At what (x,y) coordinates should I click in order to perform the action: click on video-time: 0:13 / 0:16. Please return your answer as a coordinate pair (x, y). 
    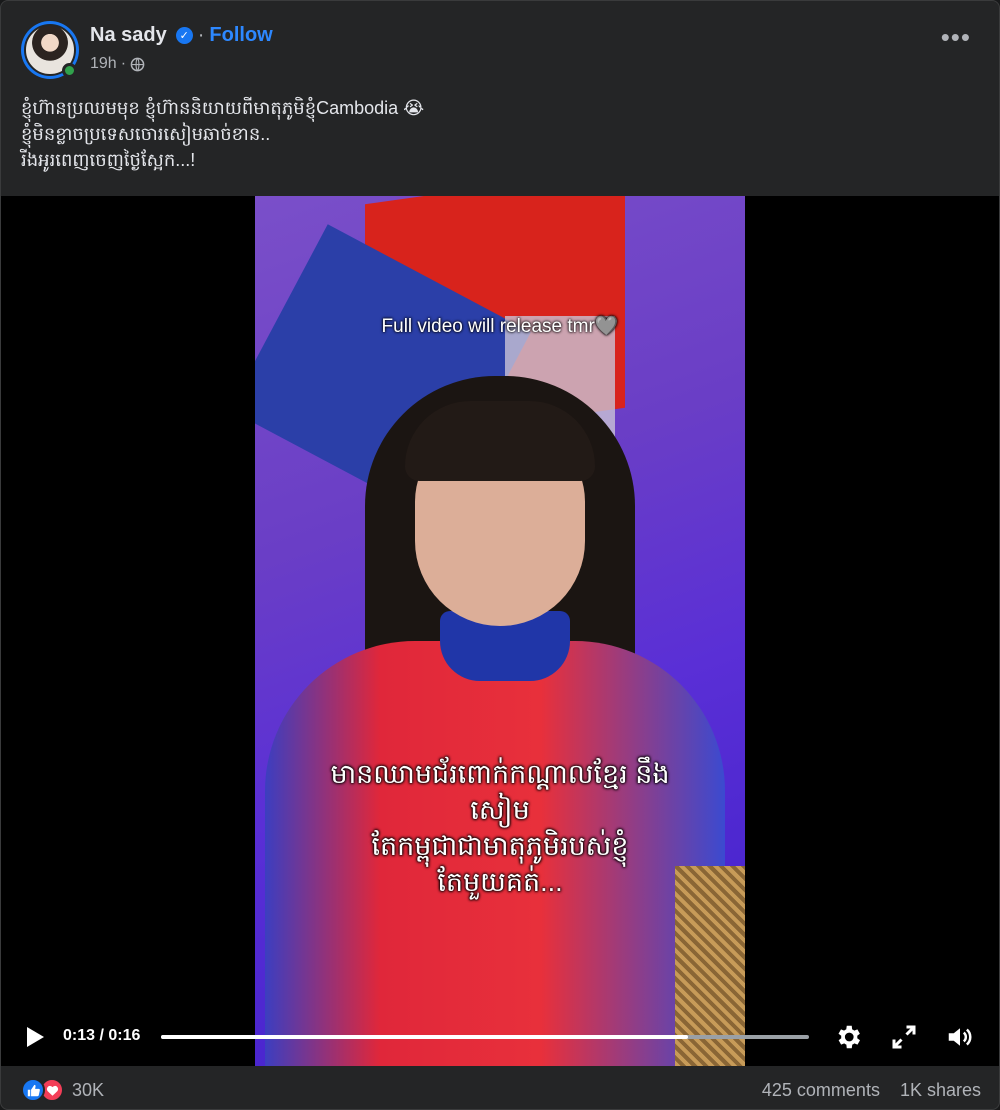
    Looking at the image, I should click on (102, 1035).